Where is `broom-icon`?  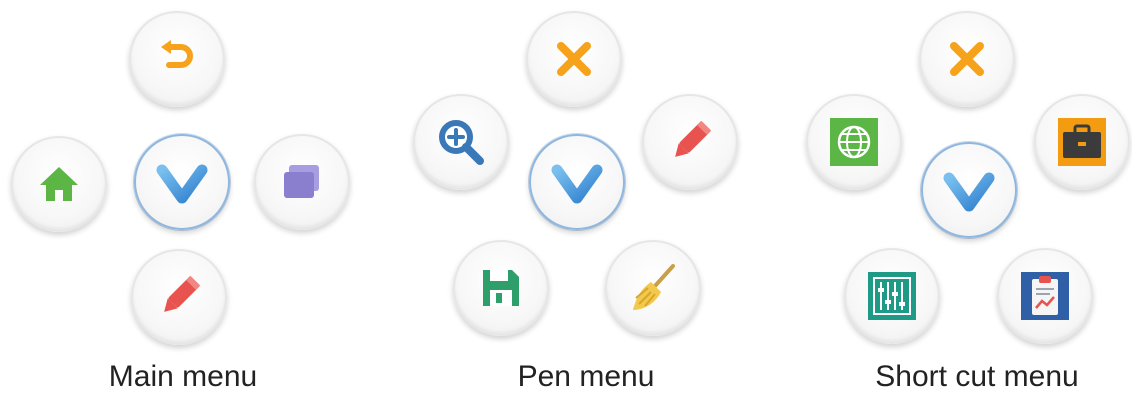 broom-icon is located at coordinates (653, 288).